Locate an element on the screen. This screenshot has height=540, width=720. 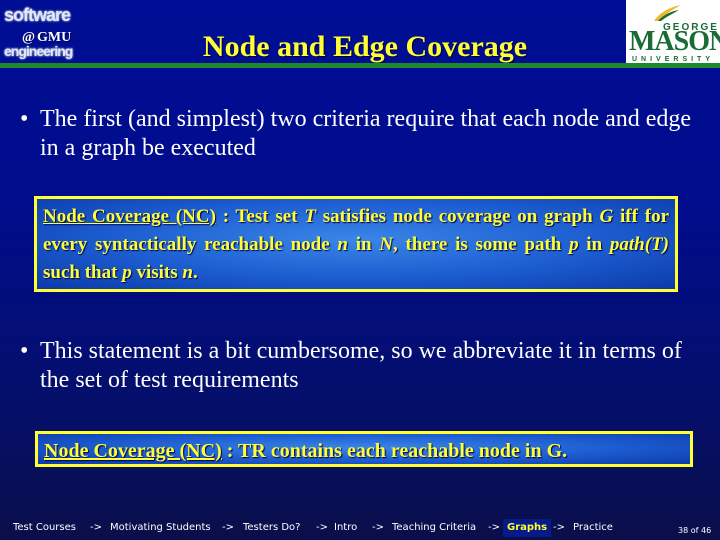
var-T: T is located at coordinates (310, 216).